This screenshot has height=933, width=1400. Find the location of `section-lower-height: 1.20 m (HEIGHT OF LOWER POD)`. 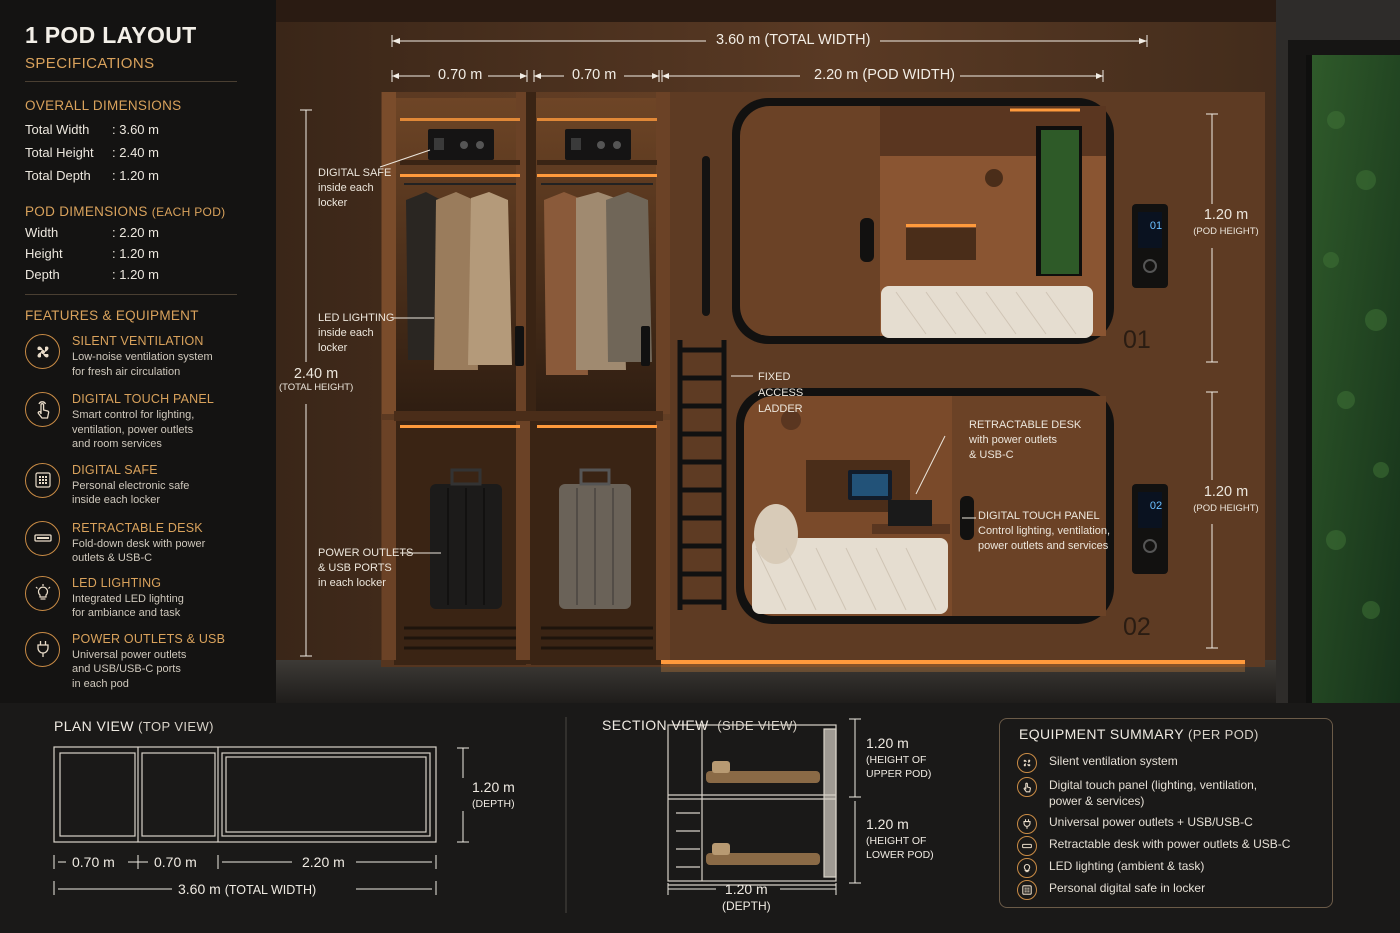

section-lower-height: 1.20 m (HEIGHT OF LOWER POD) is located at coordinates (900, 839).